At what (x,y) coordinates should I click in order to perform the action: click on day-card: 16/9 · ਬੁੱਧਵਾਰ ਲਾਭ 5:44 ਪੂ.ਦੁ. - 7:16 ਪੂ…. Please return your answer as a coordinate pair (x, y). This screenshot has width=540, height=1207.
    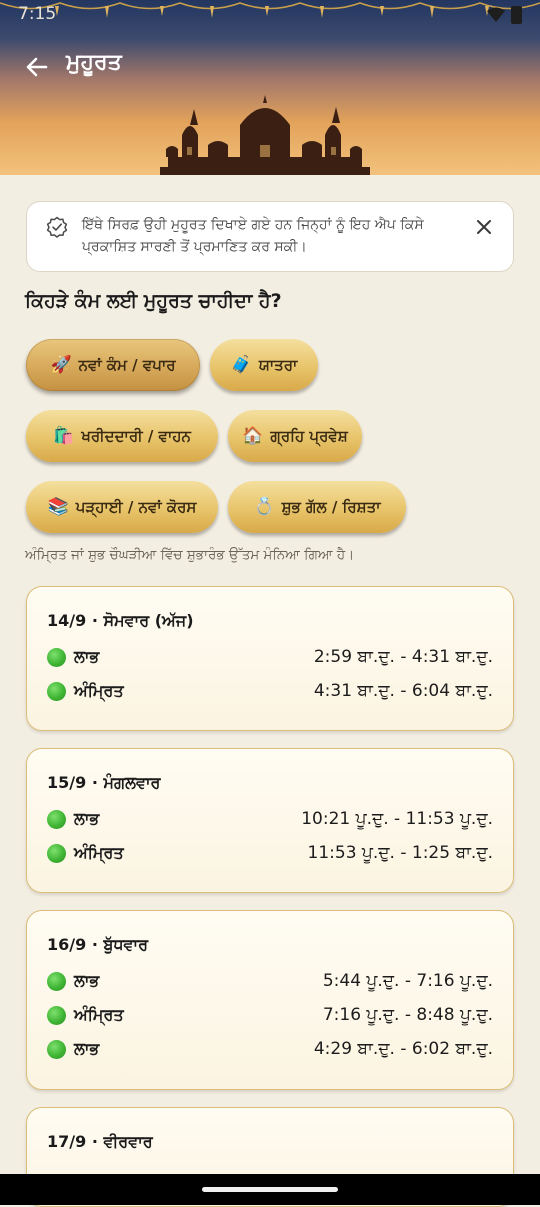
    Looking at the image, I should click on (270, 1000).